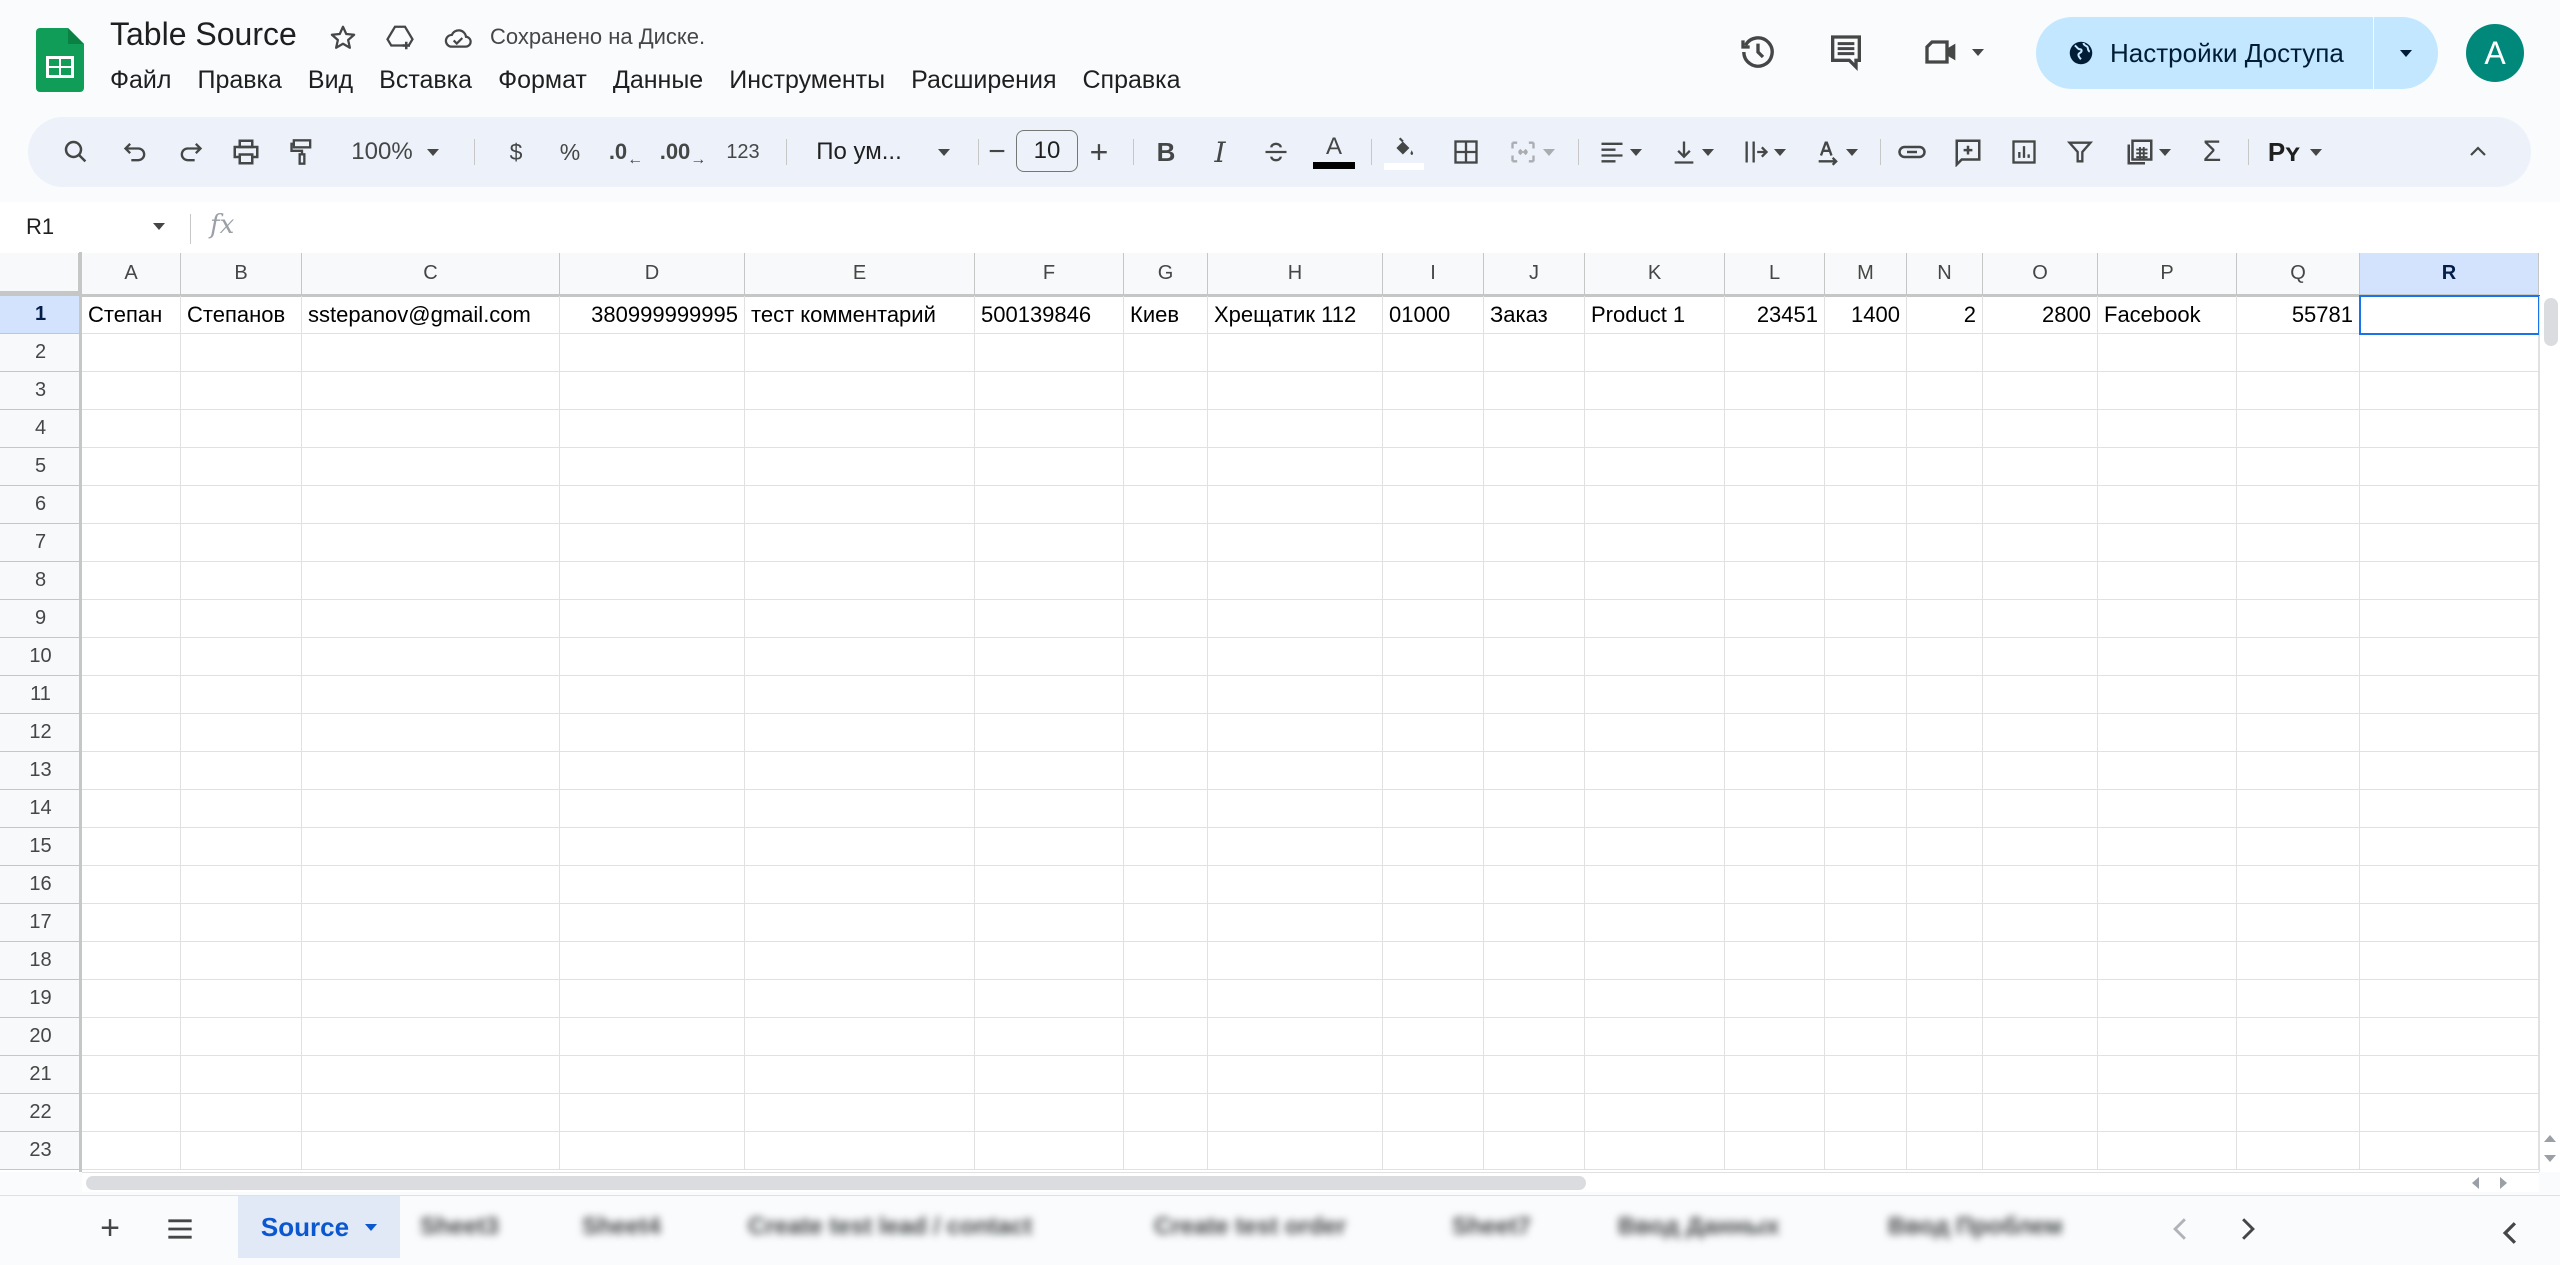 This screenshot has height=1265, width=2560. I want to click on cell-l9, so click(1775, 619).